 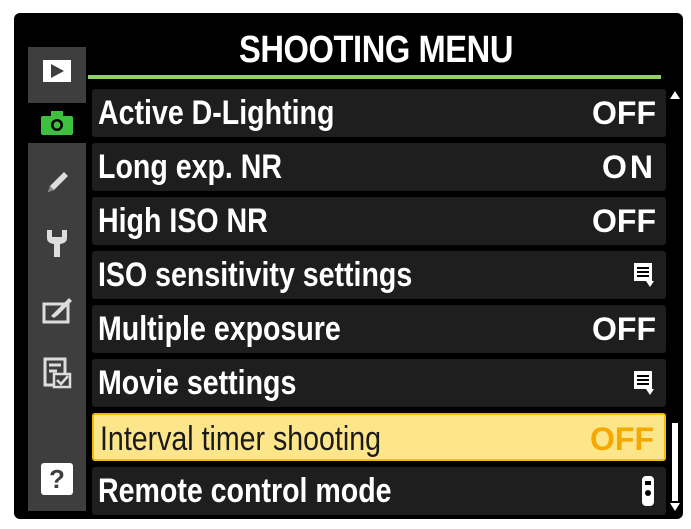 What do you see at coordinates (675, 462) in the screenshot?
I see `scroll-thumb` at bounding box center [675, 462].